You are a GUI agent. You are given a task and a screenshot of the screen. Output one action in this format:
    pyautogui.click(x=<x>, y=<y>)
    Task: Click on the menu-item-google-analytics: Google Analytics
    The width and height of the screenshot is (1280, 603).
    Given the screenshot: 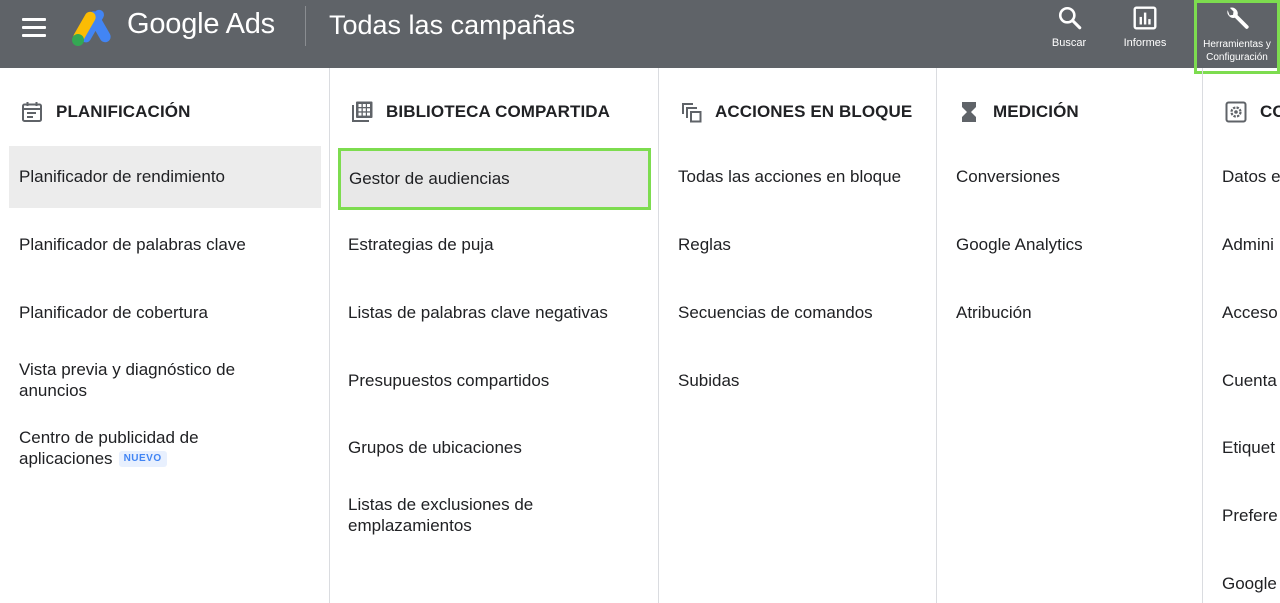 What is the action you would take?
    pyautogui.click(x=1076, y=244)
    